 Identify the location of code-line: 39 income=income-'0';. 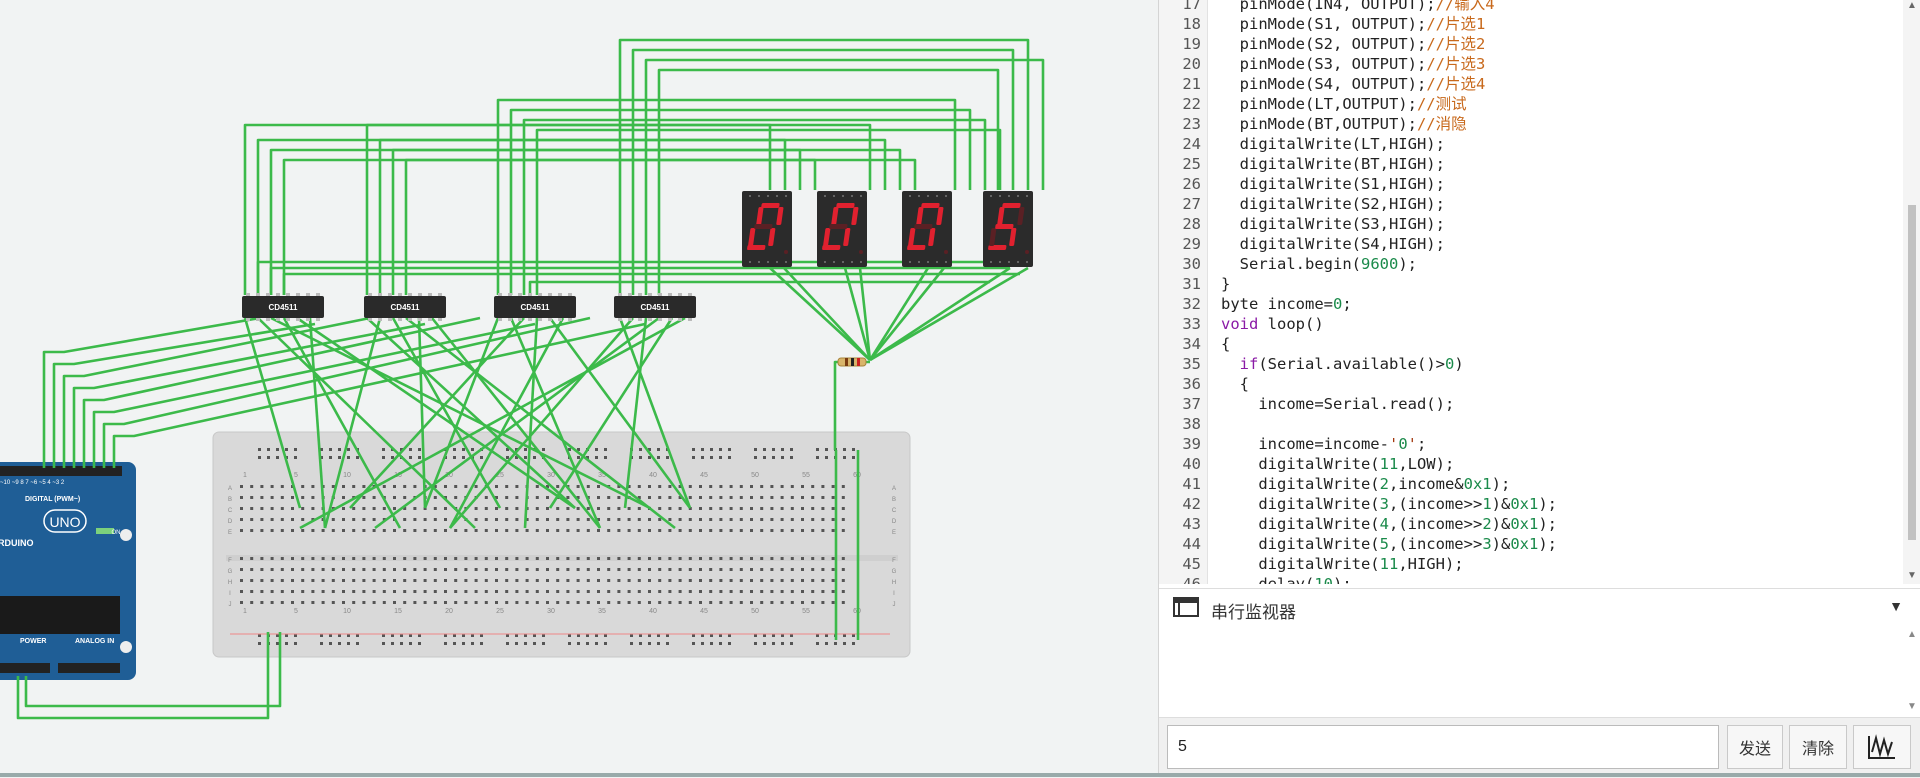
(1529, 444).